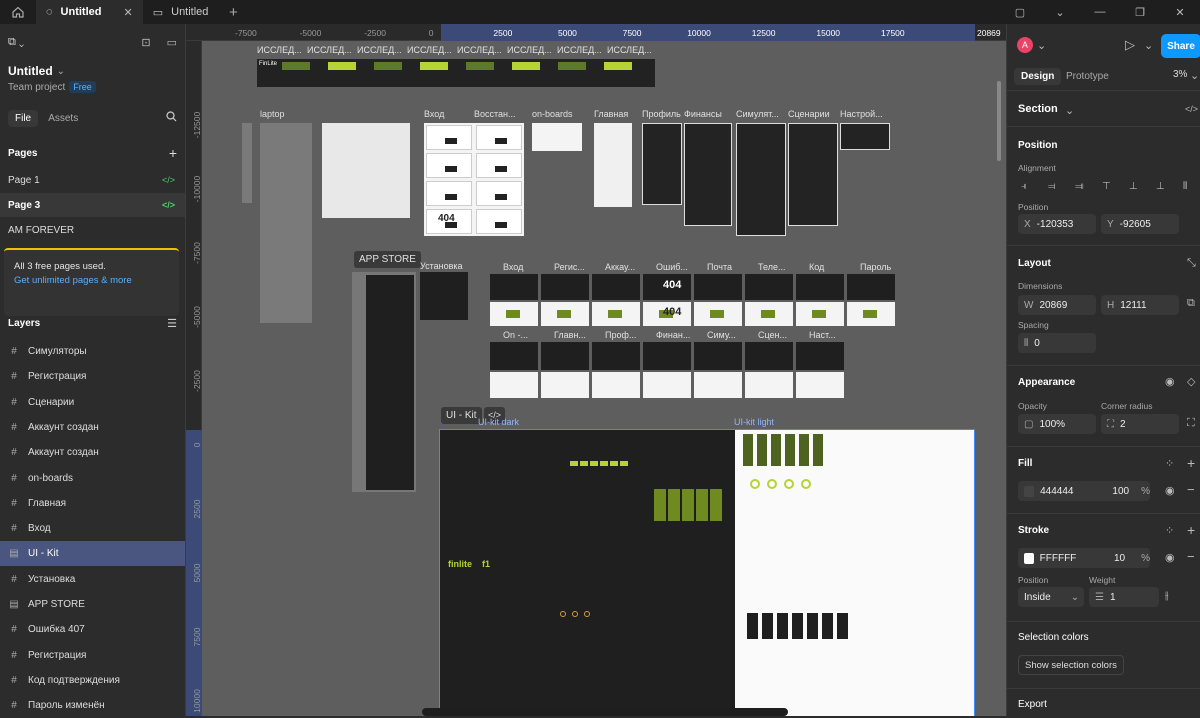 Image resolution: width=1200 pixels, height=718 pixels. Describe the element at coordinates (128, 12) in the screenshot. I see `close-icon: ✕` at that location.